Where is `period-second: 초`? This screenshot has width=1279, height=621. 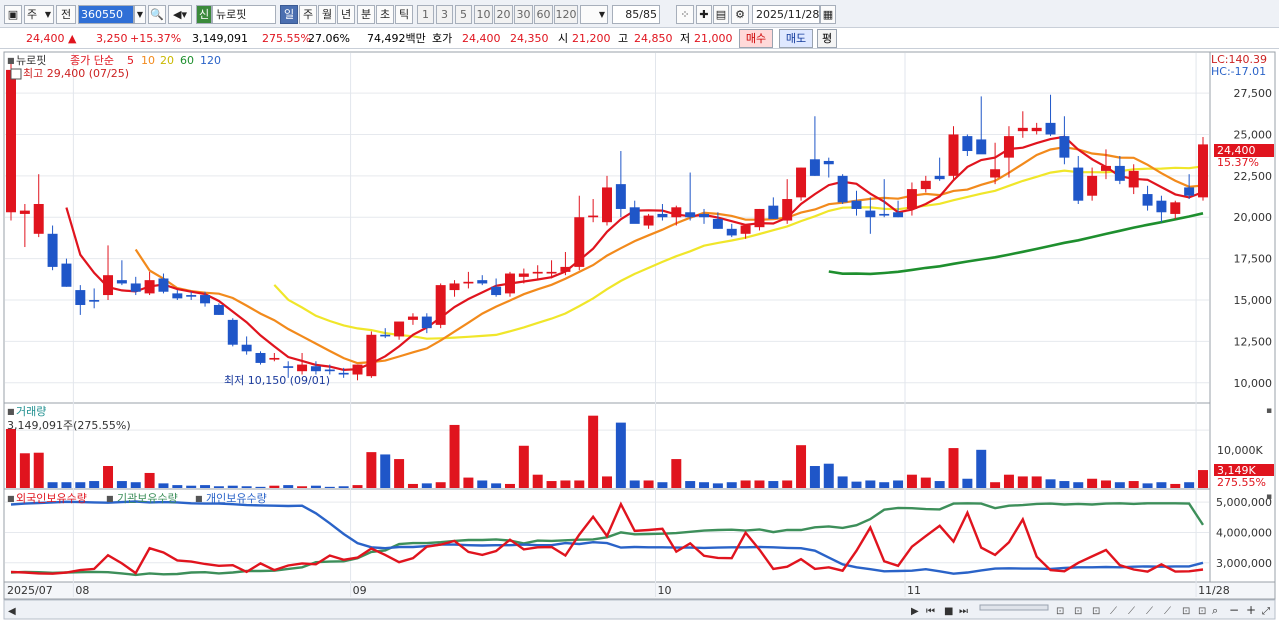 period-second: 초 is located at coordinates (385, 14).